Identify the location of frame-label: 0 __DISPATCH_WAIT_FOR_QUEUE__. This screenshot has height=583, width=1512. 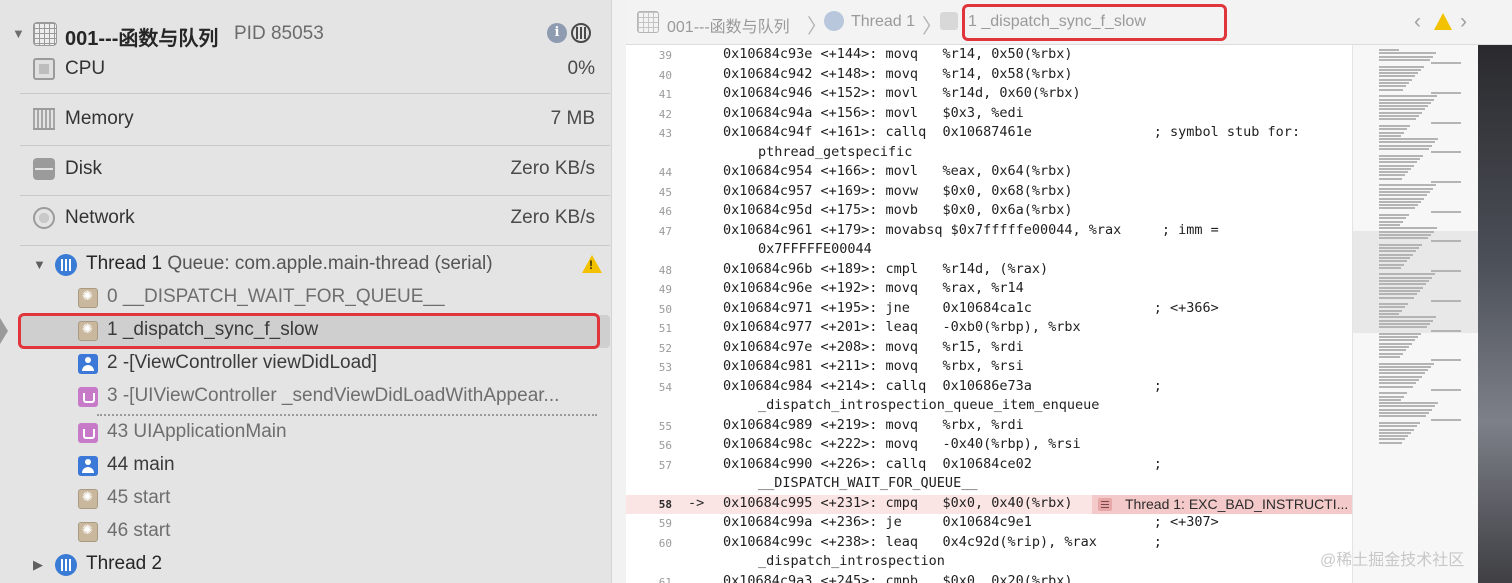
(276, 296).